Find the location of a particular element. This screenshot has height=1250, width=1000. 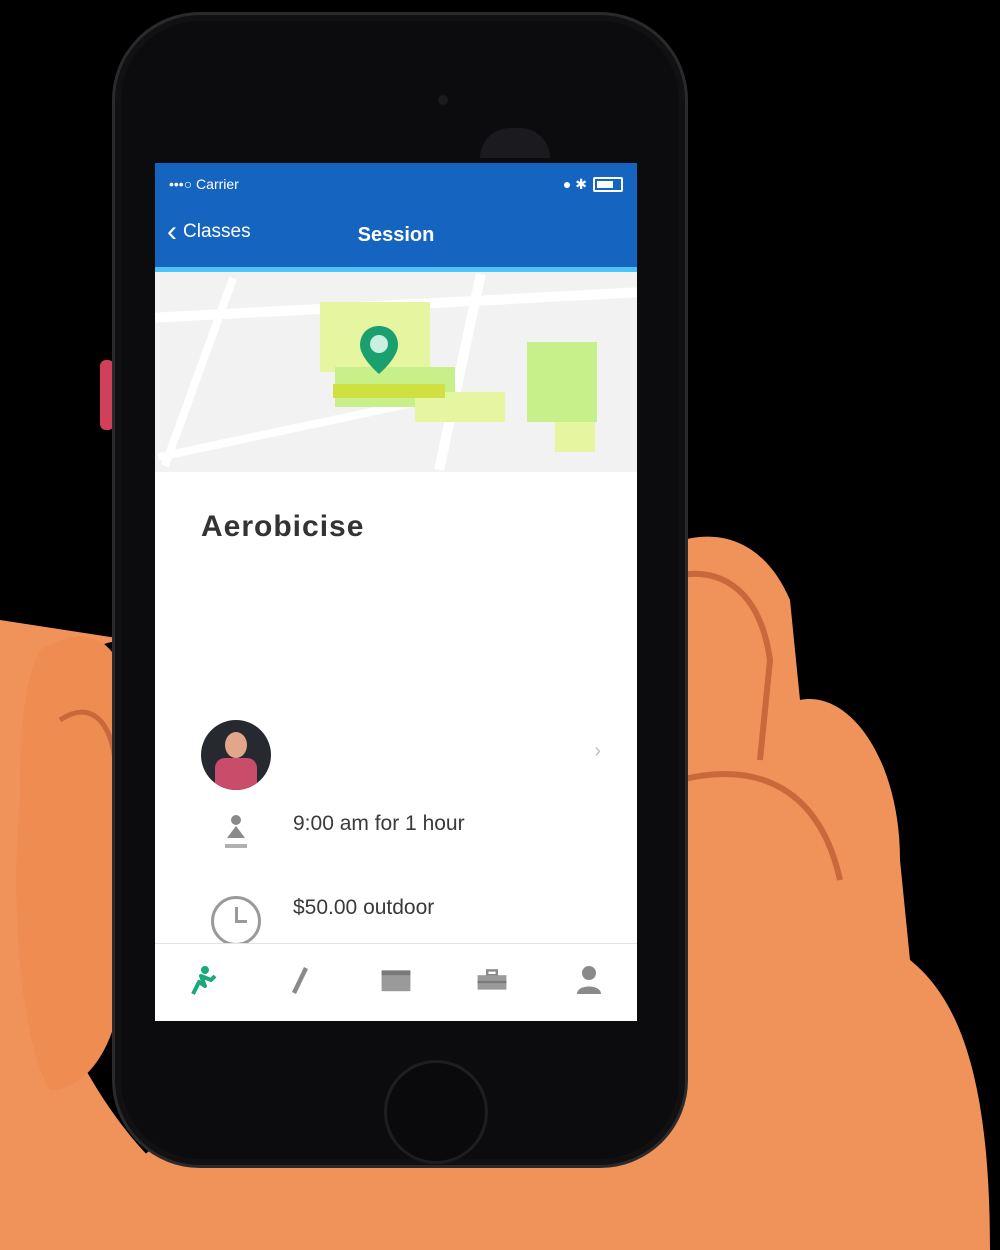

schedule-row: 9:00 am for 1 hour is located at coordinates (401, 832).